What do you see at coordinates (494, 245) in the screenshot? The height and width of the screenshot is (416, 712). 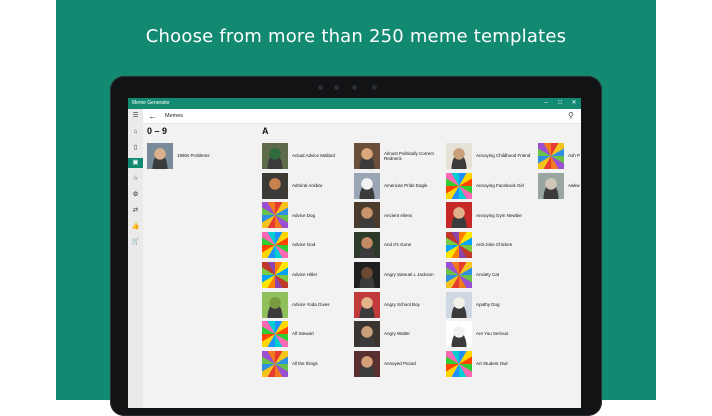 I see `meme-name: Anti-Joke Chicken` at bounding box center [494, 245].